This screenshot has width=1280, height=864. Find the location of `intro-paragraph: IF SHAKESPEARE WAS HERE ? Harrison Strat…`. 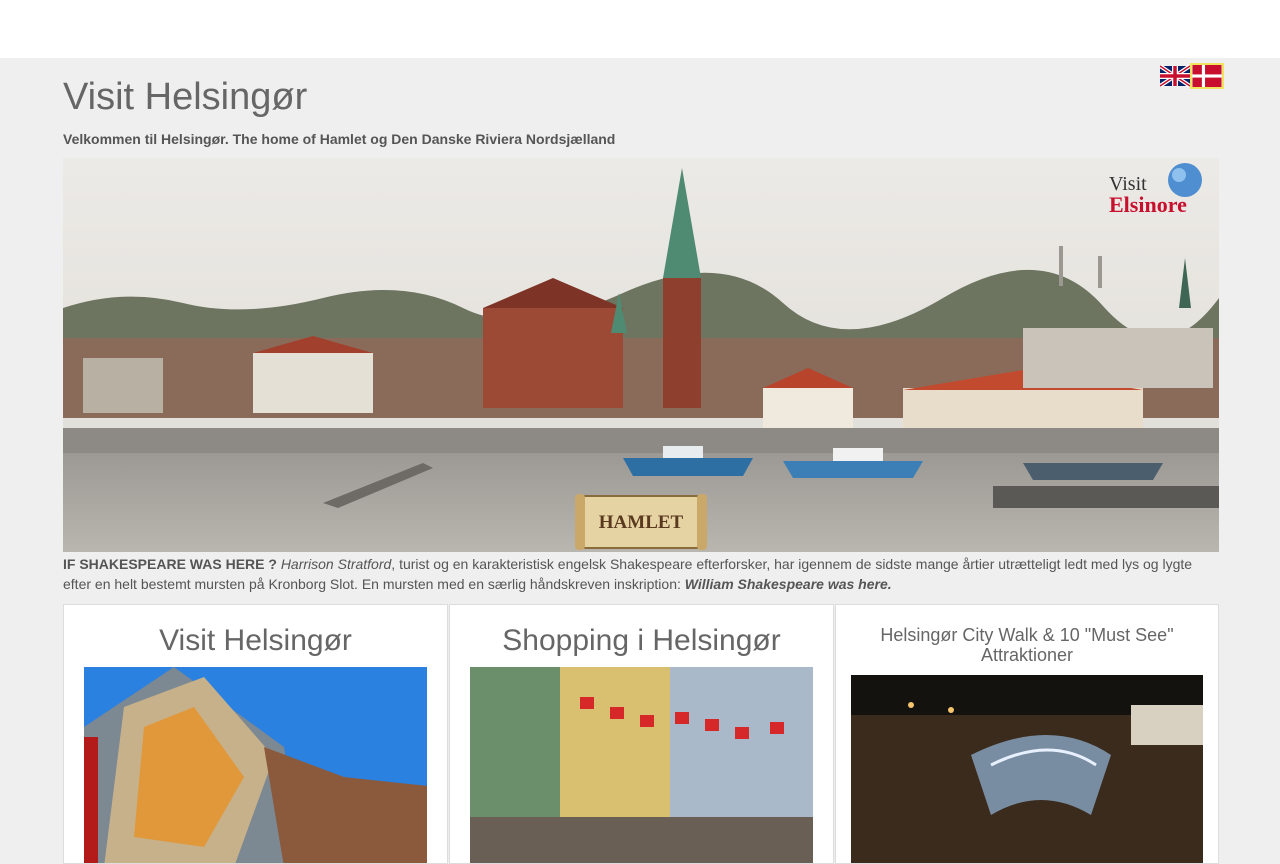

intro-paragraph: IF SHAKESPEARE WAS HERE ? Harrison Strat… is located at coordinates (638, 574).